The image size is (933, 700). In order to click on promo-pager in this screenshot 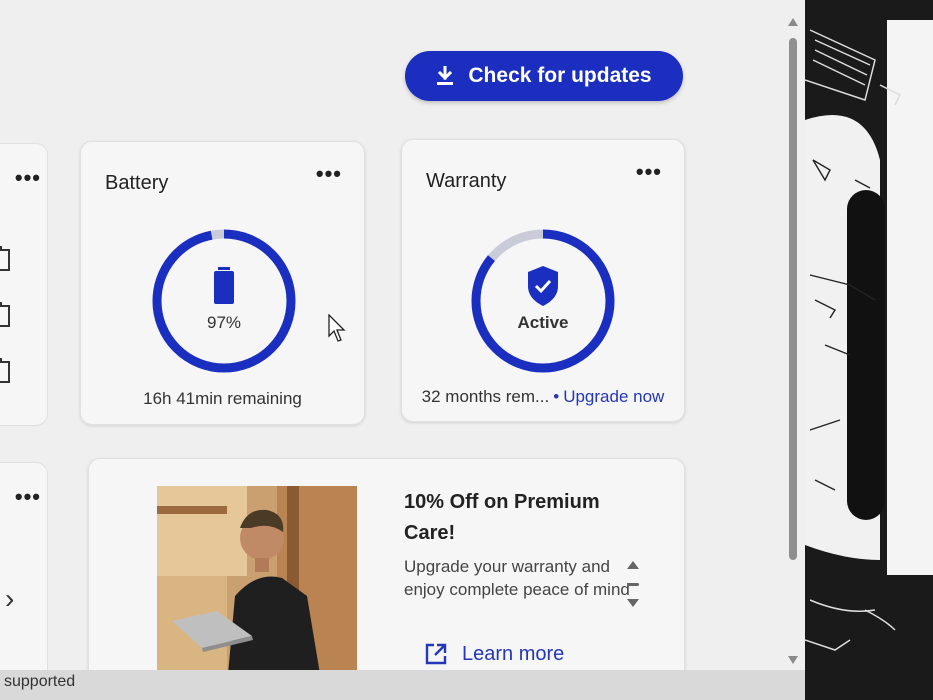, I will do `click(633, 585)`.